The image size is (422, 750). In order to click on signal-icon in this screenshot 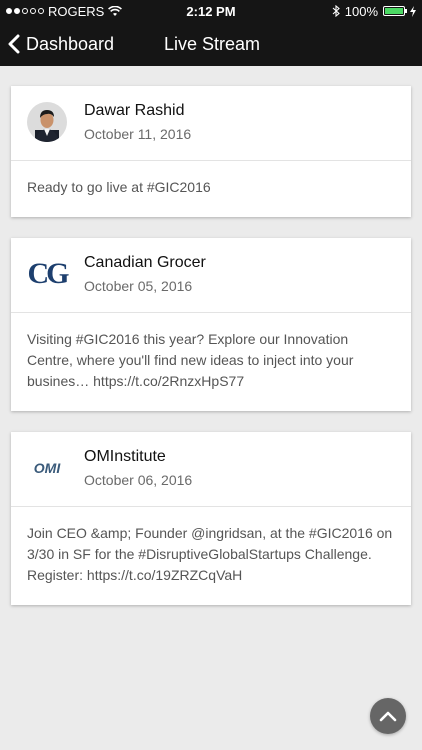, I will do `click(25, 11)`.